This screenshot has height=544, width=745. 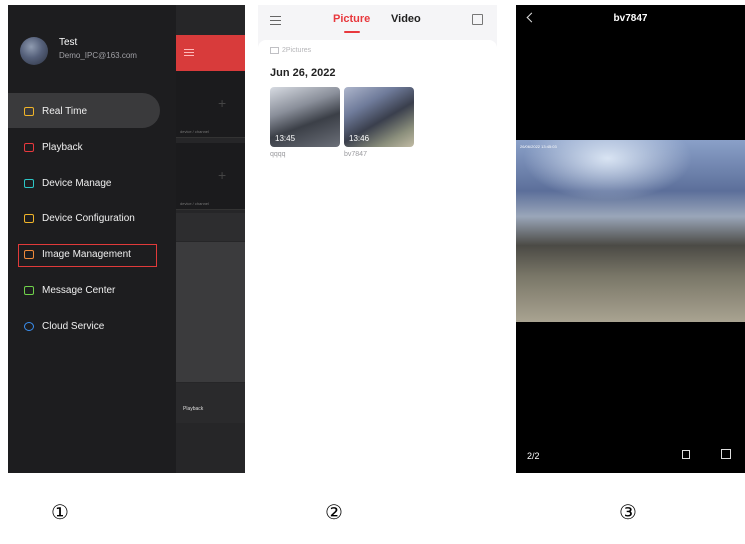 What do you see at coordinates (274, 50) in the screenshot?
I see `picture-icon` at bounding box center [274, 50].